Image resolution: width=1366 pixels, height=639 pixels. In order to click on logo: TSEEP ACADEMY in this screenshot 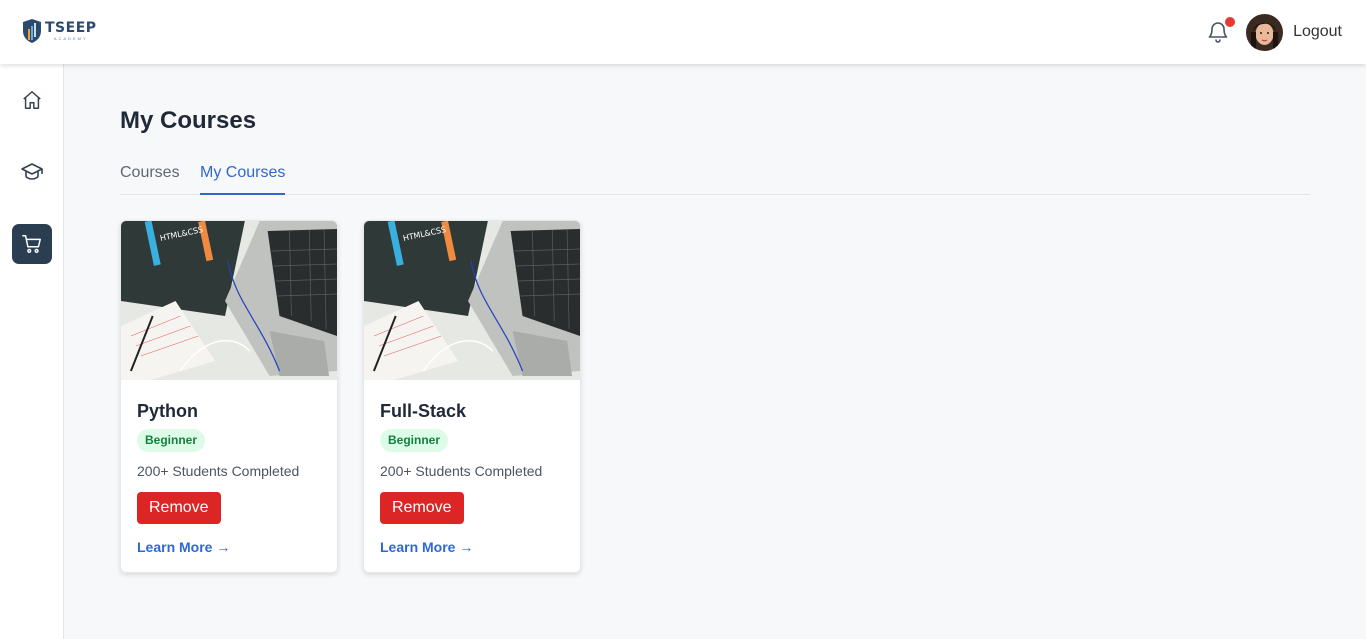, I will do `click(59, 31)`.